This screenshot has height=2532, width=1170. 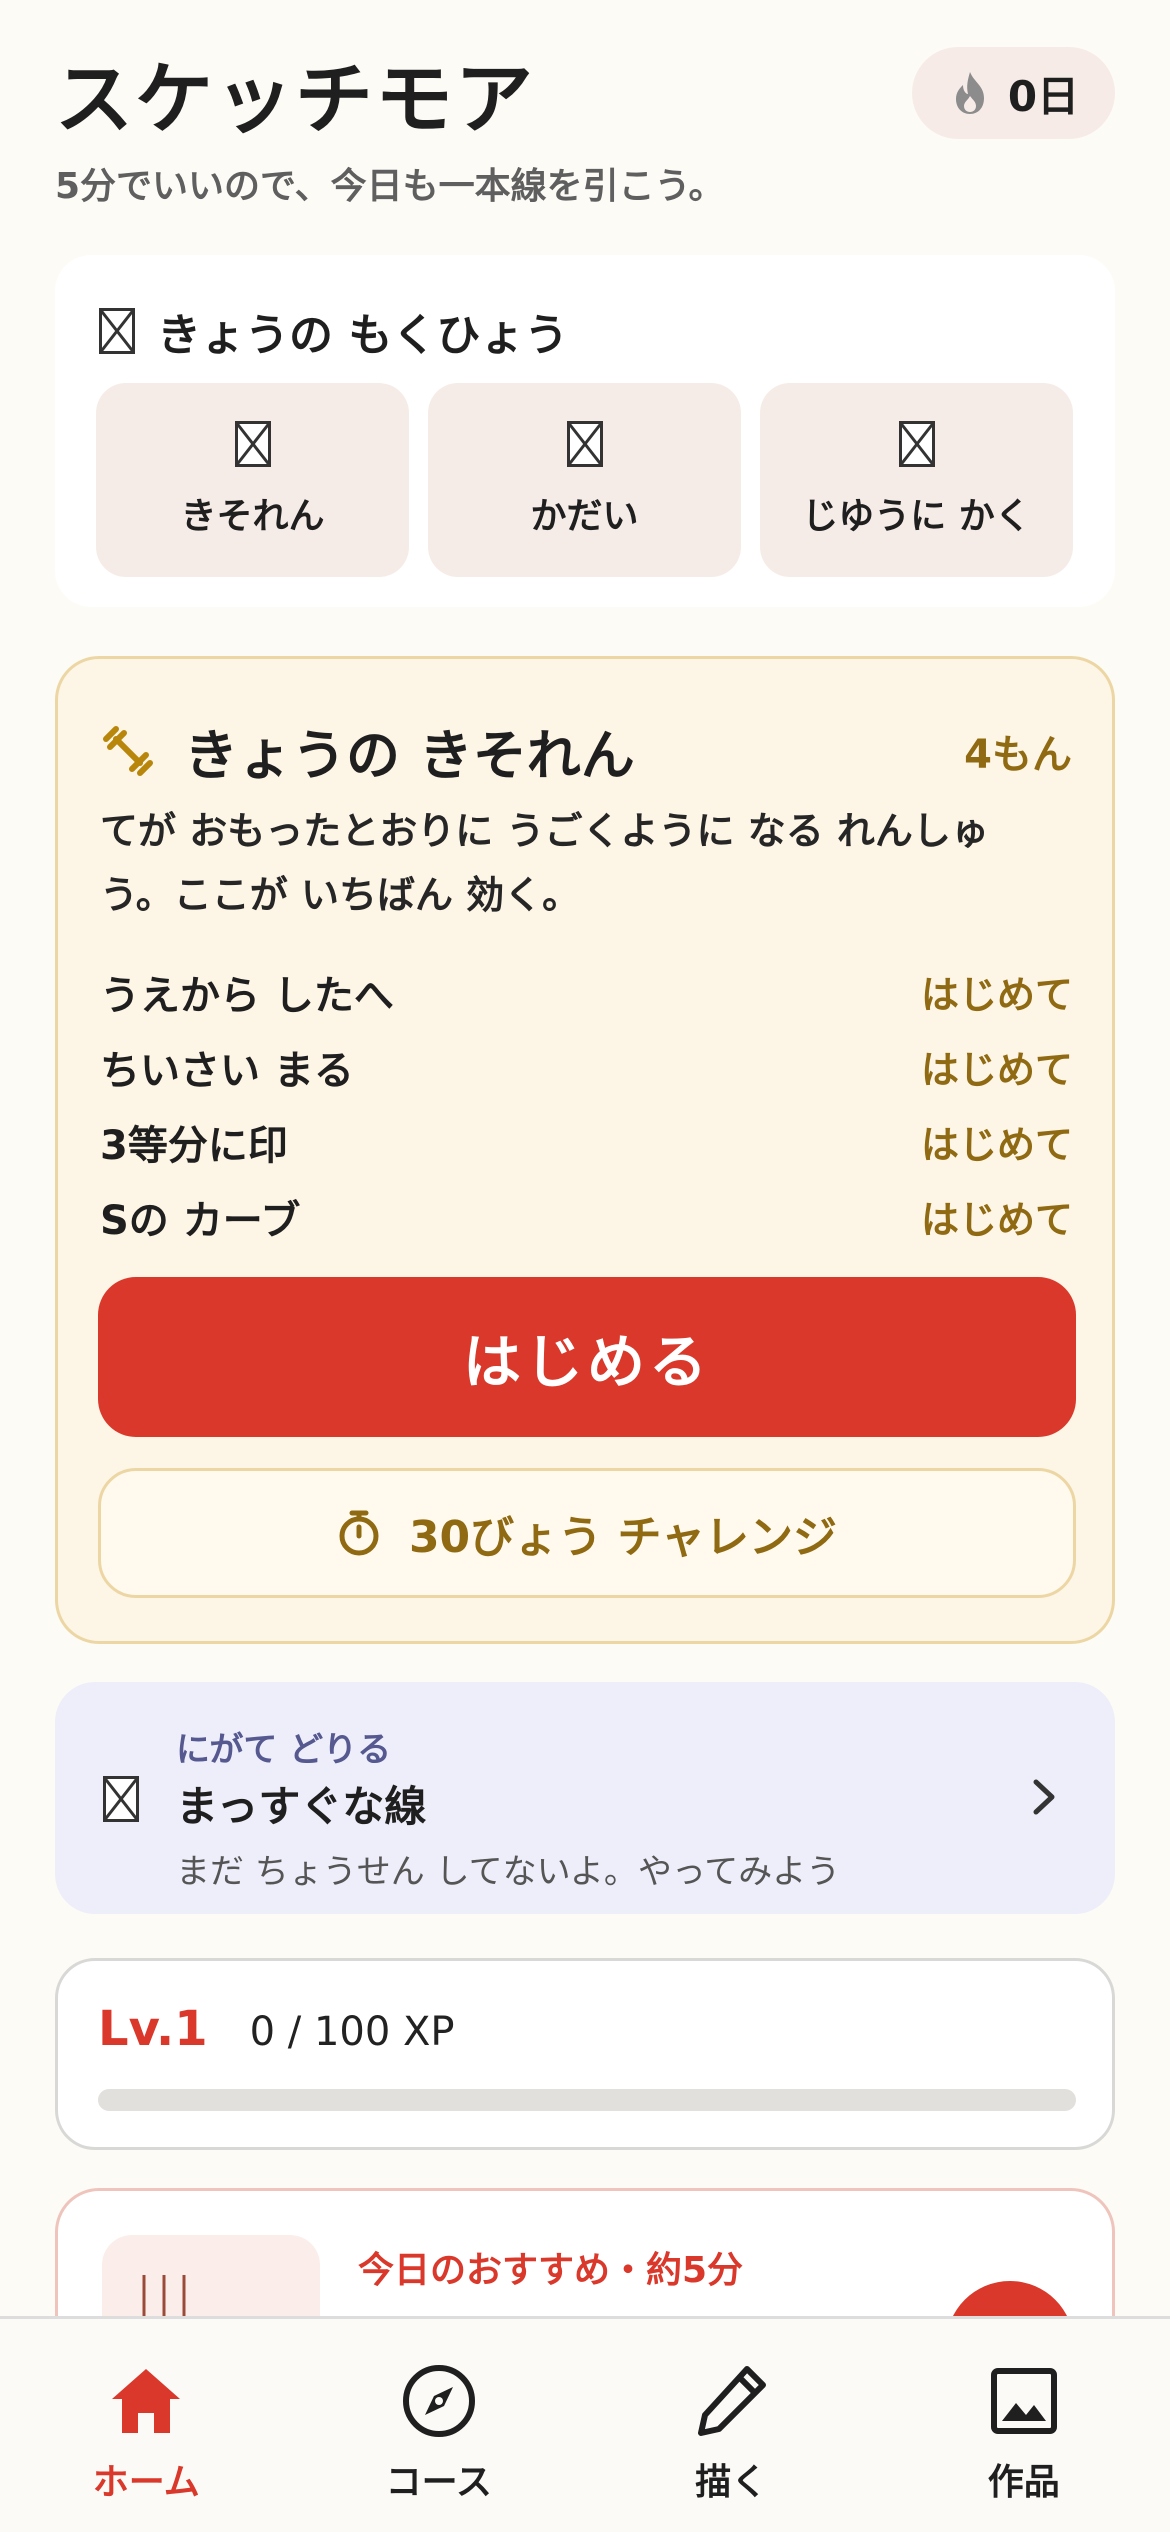 What do you see at coordinates (1023, 2482) in the screenshot?
I see `nav-label: 作品` at bounding box center [1023, 2482].